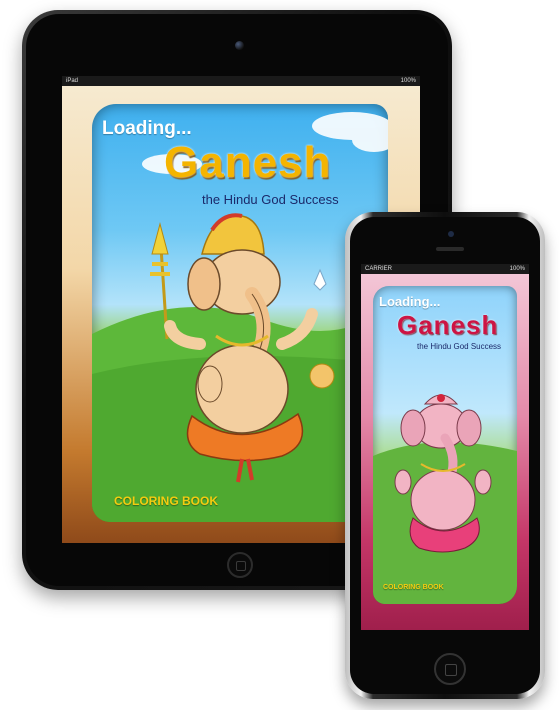 The image size is (559, 710). Describe the element at coordinates (450, 669) in the screenshot. I see `iphone-home-button` at that location.